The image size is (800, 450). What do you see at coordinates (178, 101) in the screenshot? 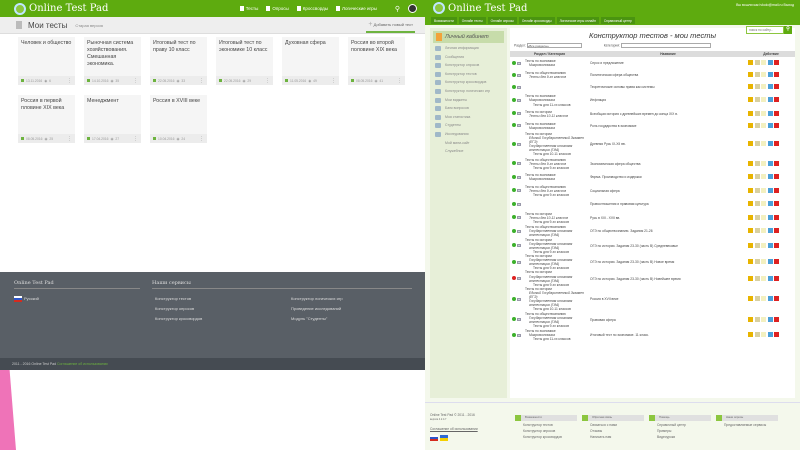
I see `card-title: Россия в XVIII веке` at bounding box center [178, 101].